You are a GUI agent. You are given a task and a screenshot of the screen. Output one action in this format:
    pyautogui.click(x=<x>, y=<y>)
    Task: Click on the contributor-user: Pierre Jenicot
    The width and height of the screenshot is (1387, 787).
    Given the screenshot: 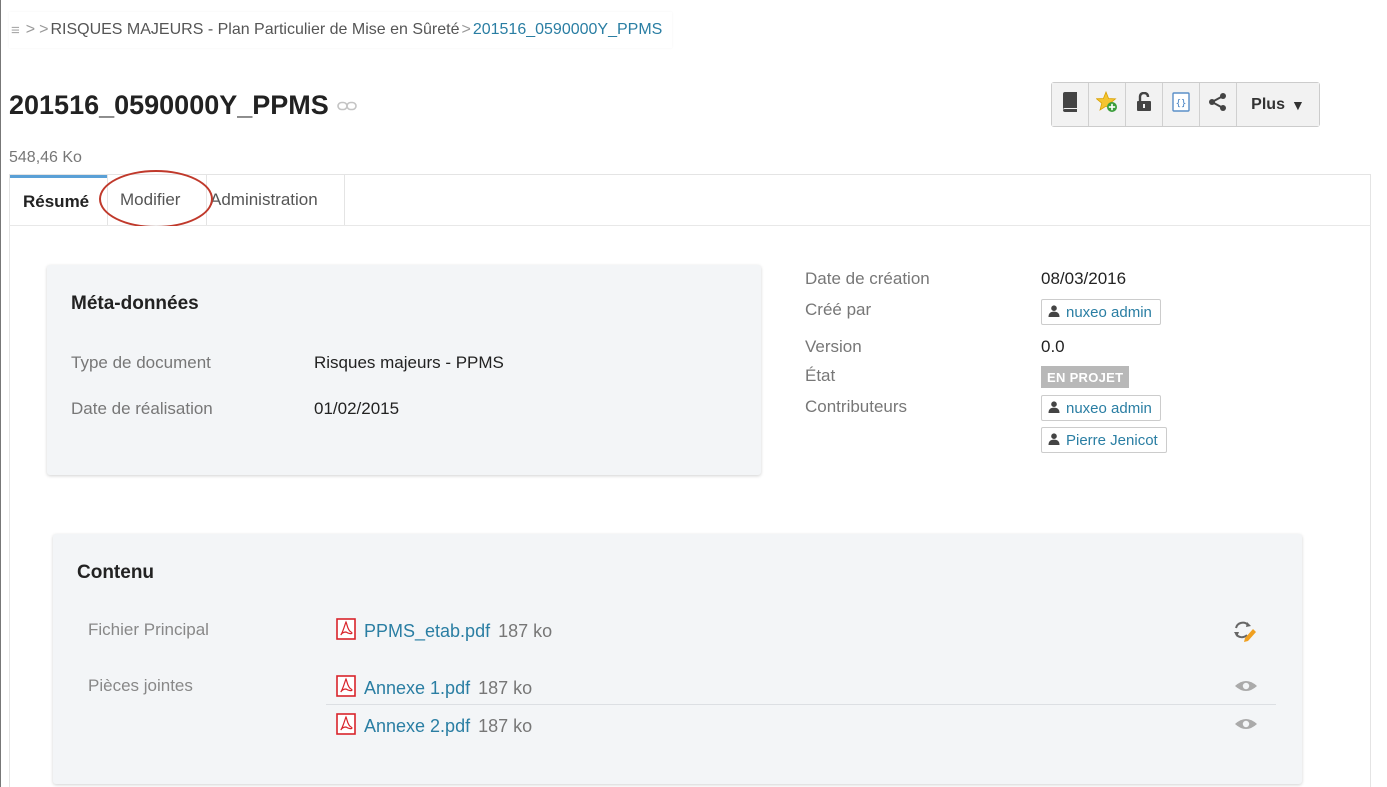 What is the action you would take?
    pyautogui.click(x=1104, y=440)
    